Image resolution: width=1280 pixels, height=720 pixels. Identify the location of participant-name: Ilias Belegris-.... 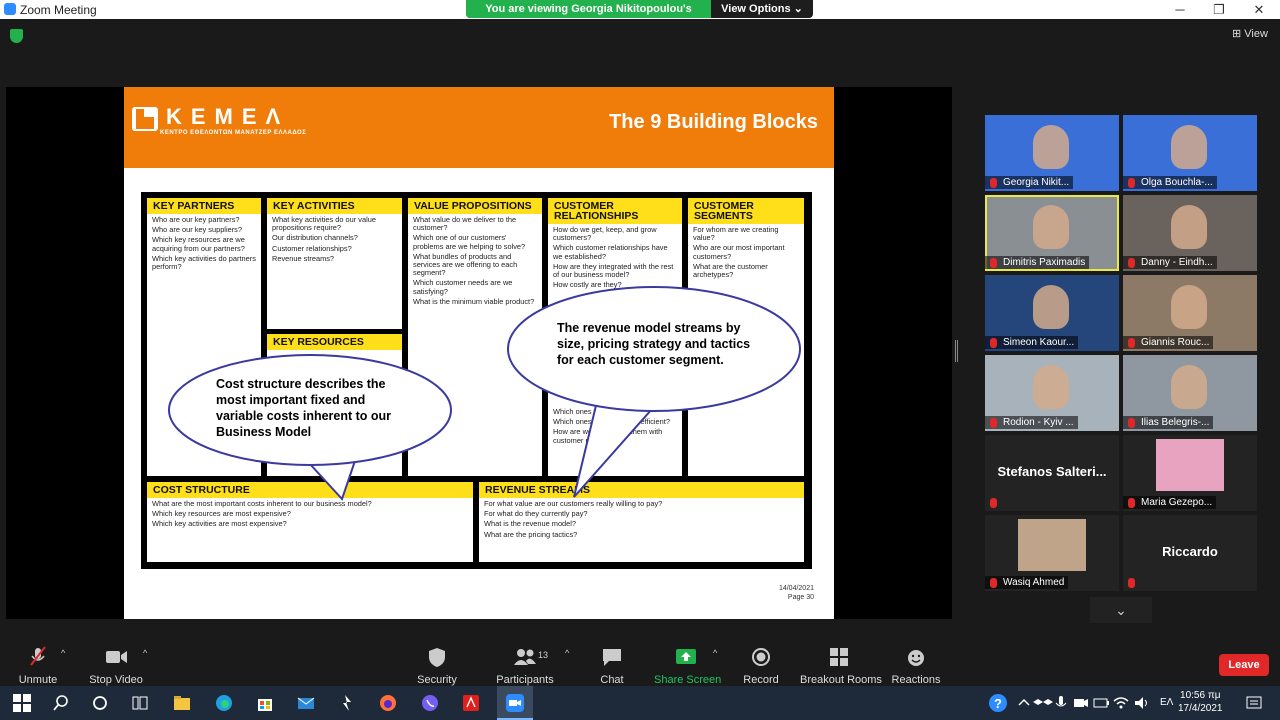
(1168, 422).